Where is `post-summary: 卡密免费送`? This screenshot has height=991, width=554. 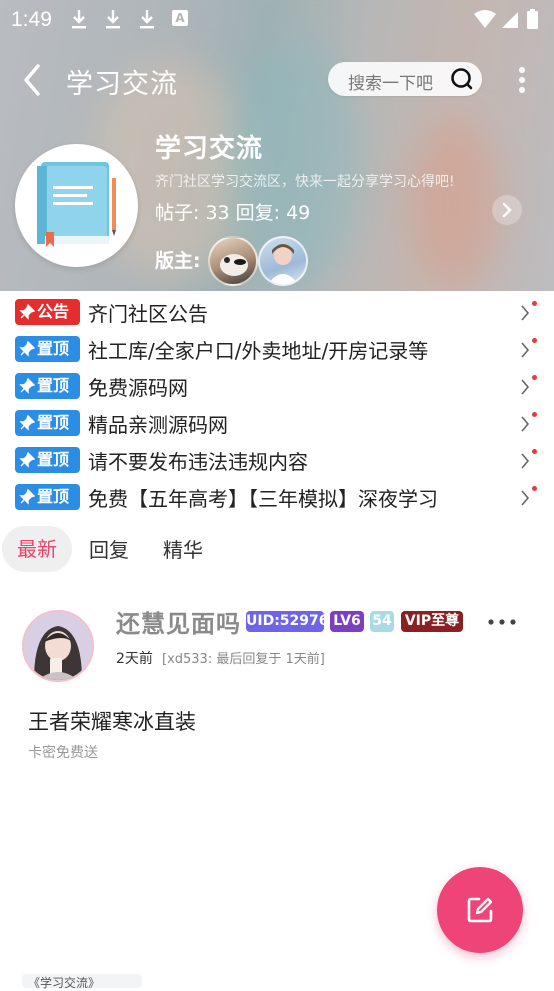 post-summary: 卡密免费送 is located at coordinates (63, 753).